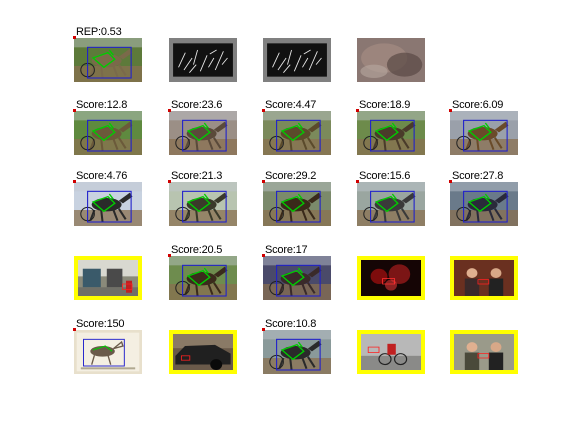  Describe the element at coordinates (385, 105) in the screenshot. I see `score-label: Score:18.9` at that location.